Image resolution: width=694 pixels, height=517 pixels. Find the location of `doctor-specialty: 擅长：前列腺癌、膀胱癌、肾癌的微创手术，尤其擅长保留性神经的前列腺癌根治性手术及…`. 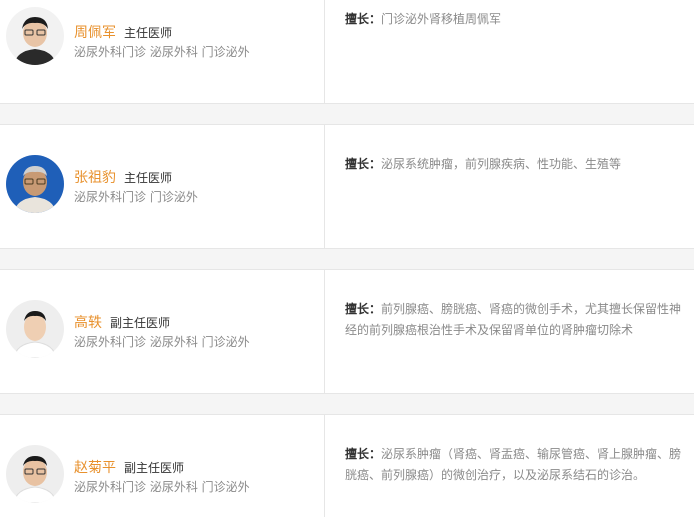

doctor-specialty: 擅长：前列腺癌、膀胱癌、肾癌的微创手术，尤其擅长保留性神经的前列腺癌根治性手术及… is located at coordinates (516, 320).